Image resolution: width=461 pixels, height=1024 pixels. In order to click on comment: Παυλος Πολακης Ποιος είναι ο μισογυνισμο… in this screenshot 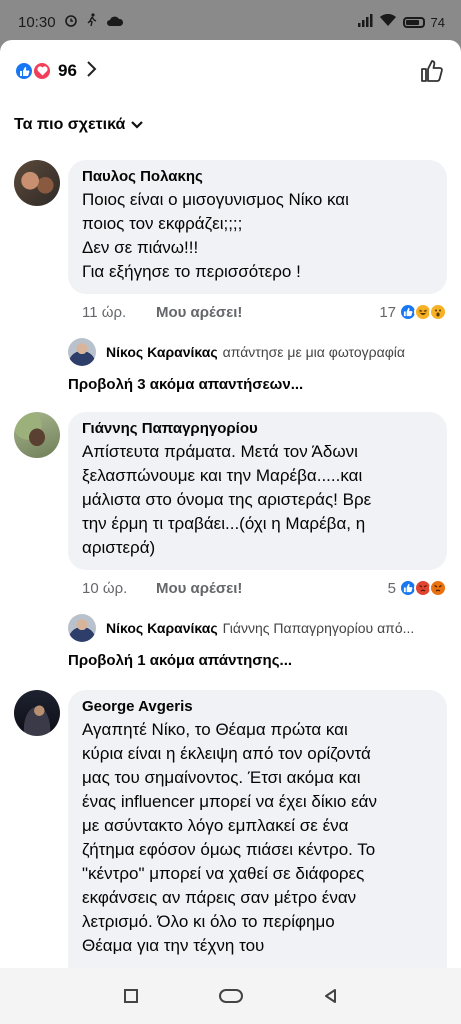, I will do `click(230, 227)`.